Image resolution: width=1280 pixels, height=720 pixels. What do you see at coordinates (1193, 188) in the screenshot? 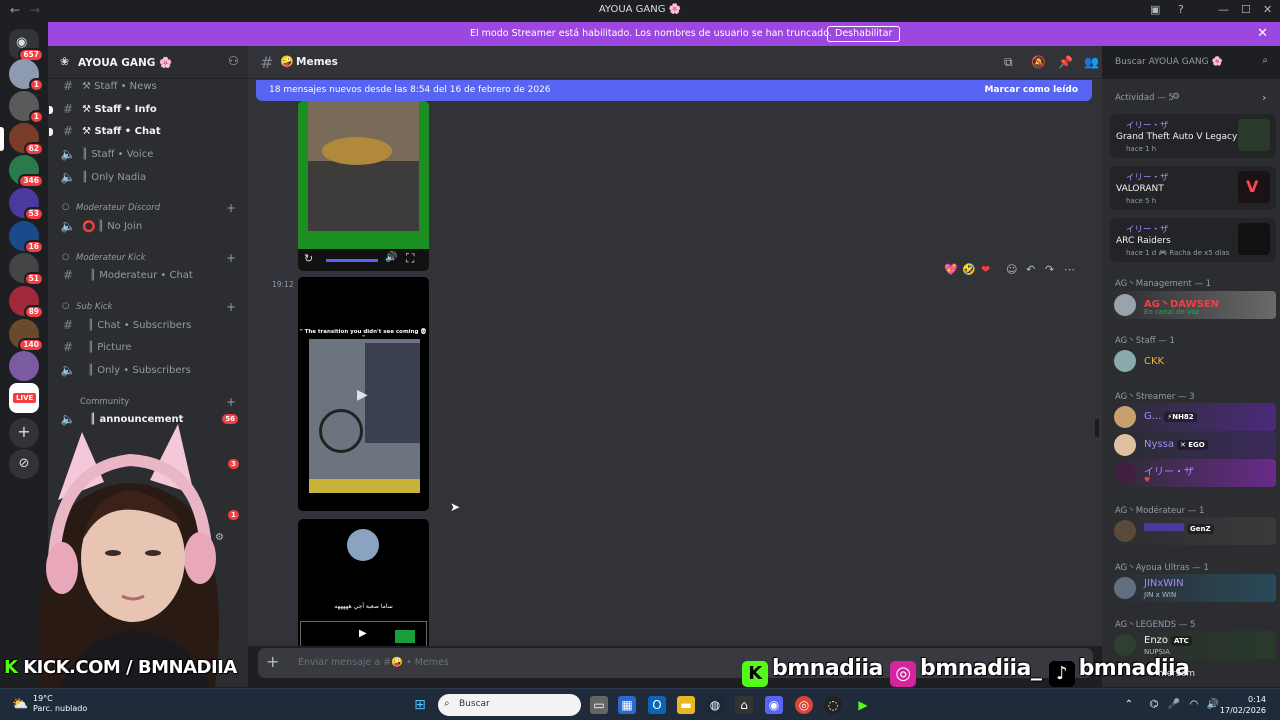
I see `activity-card: イリー・ザ VALORANT hace 5 h V` at bounding box center [1193, 188].